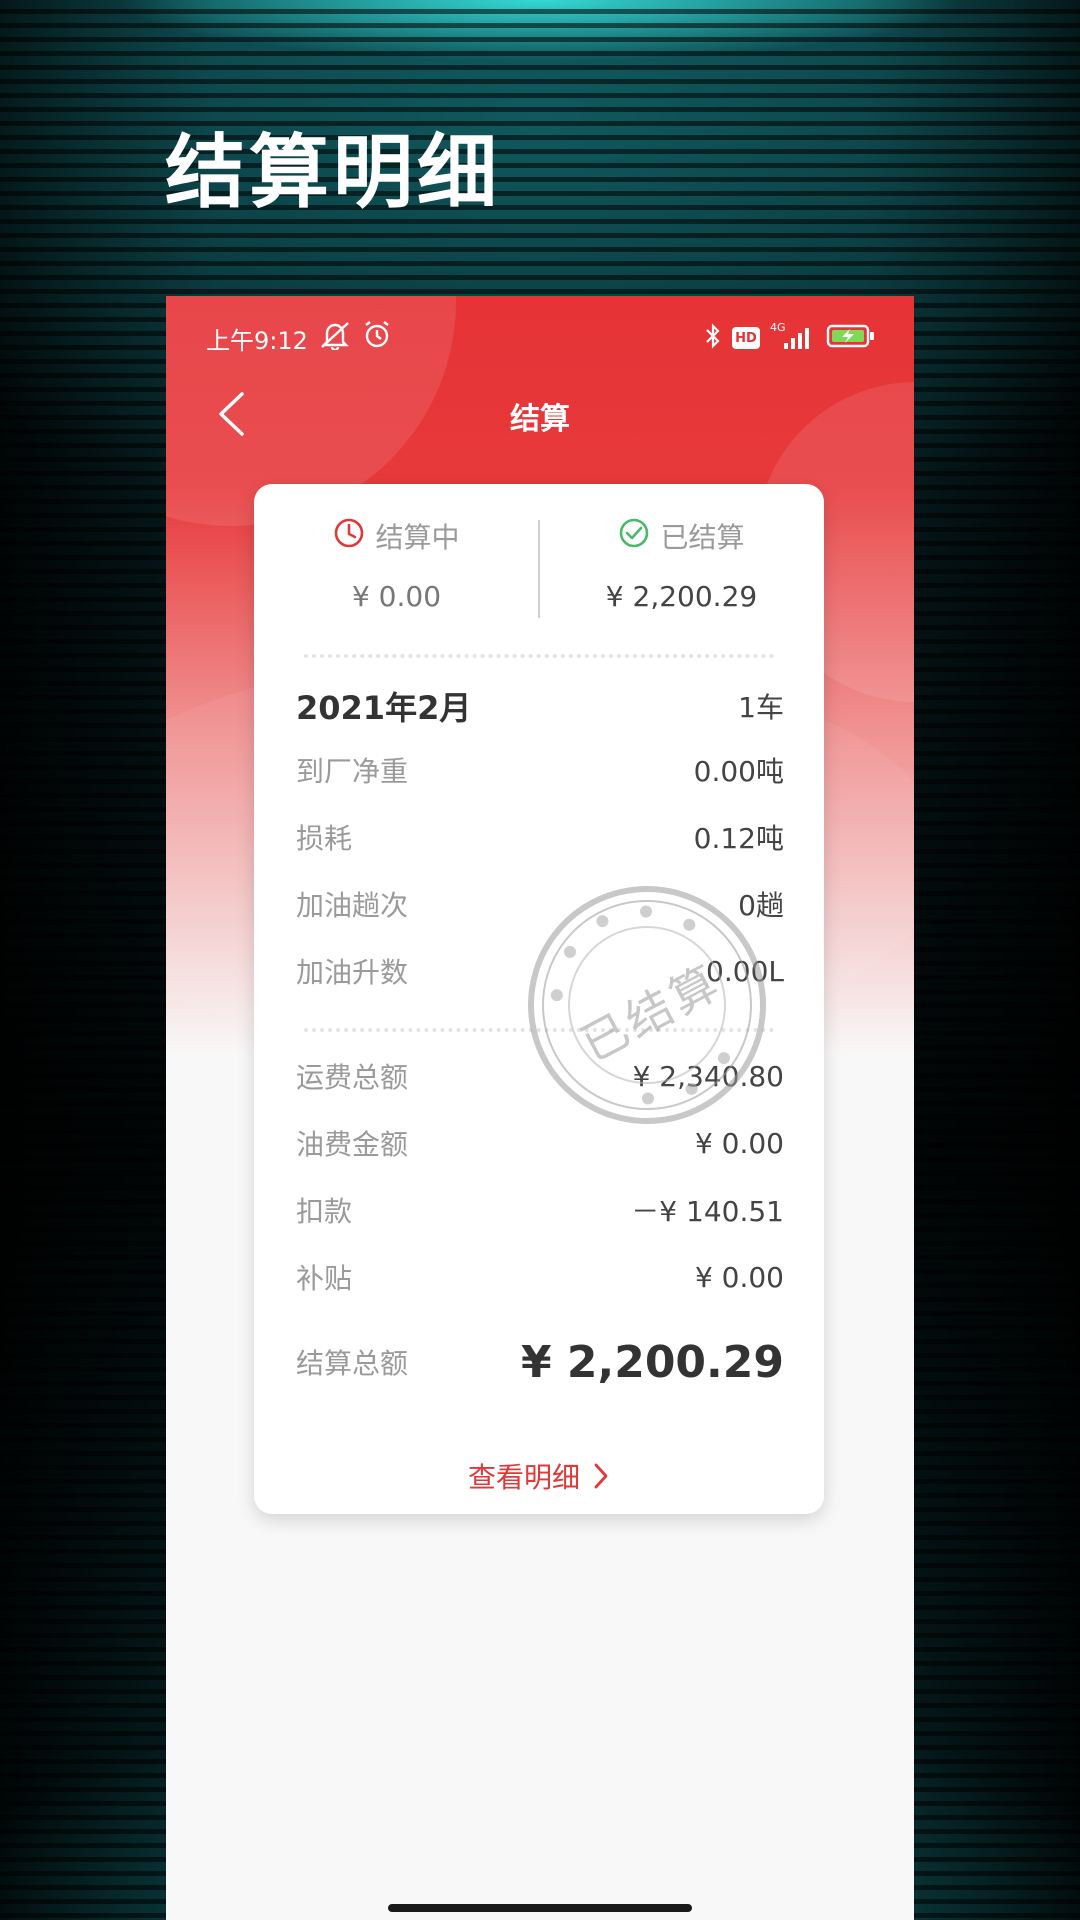  What do you see at coordinates (746, 338) in the screenshot?
I see `hd-icon: HD` at bounding box center [746, 338].